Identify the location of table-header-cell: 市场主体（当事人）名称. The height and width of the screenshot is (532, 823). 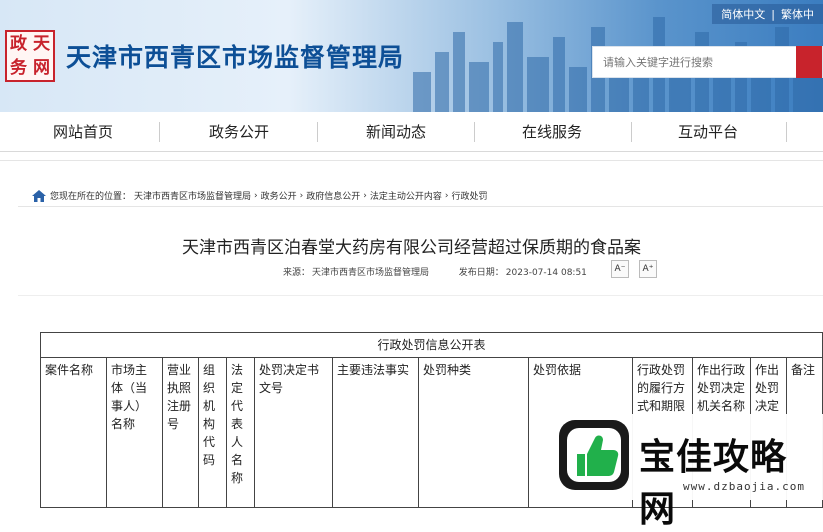
(134, 432).